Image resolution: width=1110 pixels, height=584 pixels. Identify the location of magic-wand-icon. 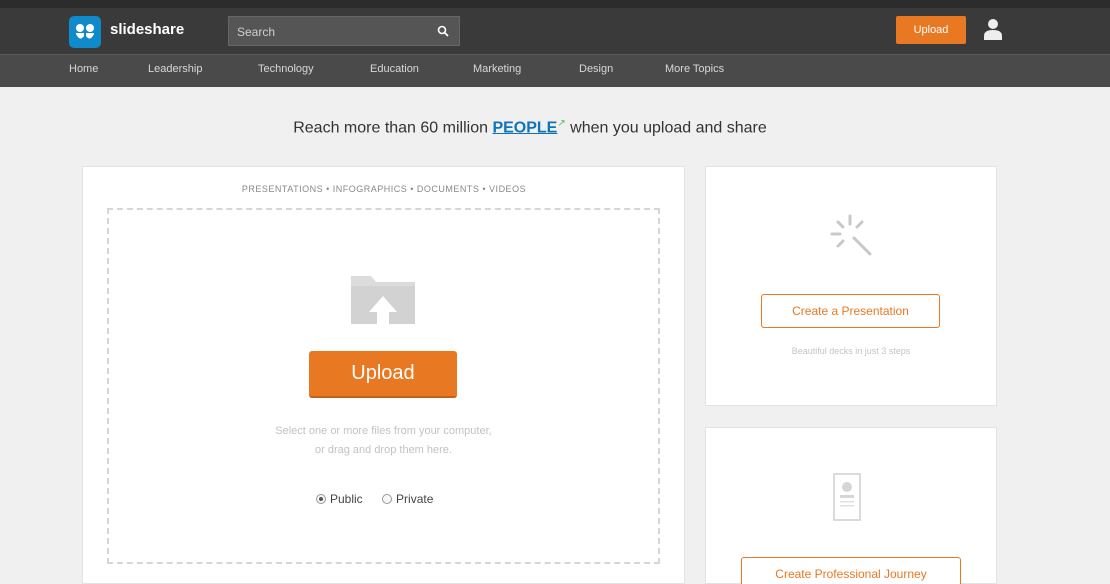
(851, 235).